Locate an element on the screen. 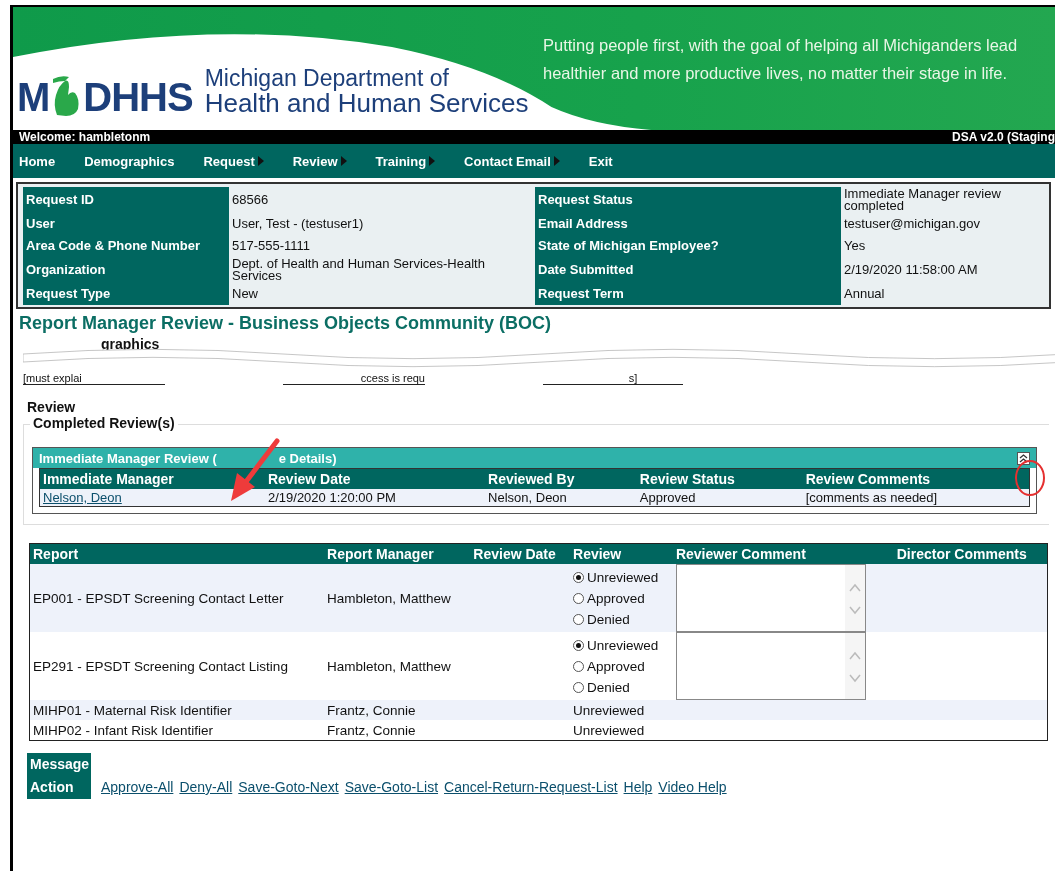 The width and height of the screenshot is (1055, 871). department-name: Health and Human Services is located at coordinates (366, 103).